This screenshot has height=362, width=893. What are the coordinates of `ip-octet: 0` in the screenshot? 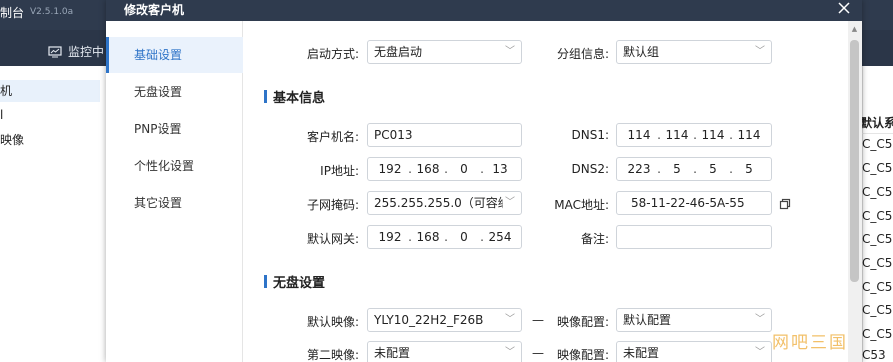 It's located at (464, 169).